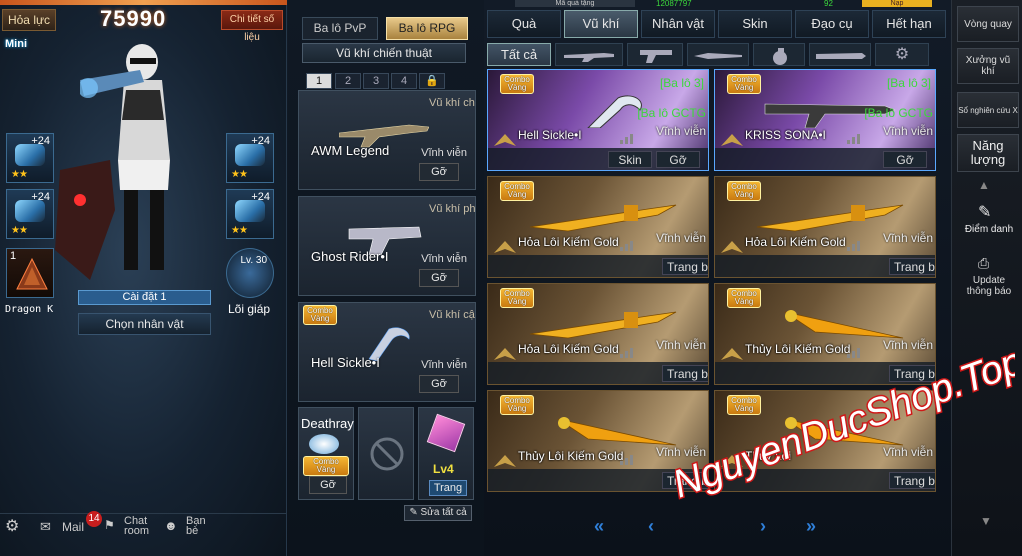  I want to click on weapon-workshop-button: Xưởng vũ khí, so click(988, 66).